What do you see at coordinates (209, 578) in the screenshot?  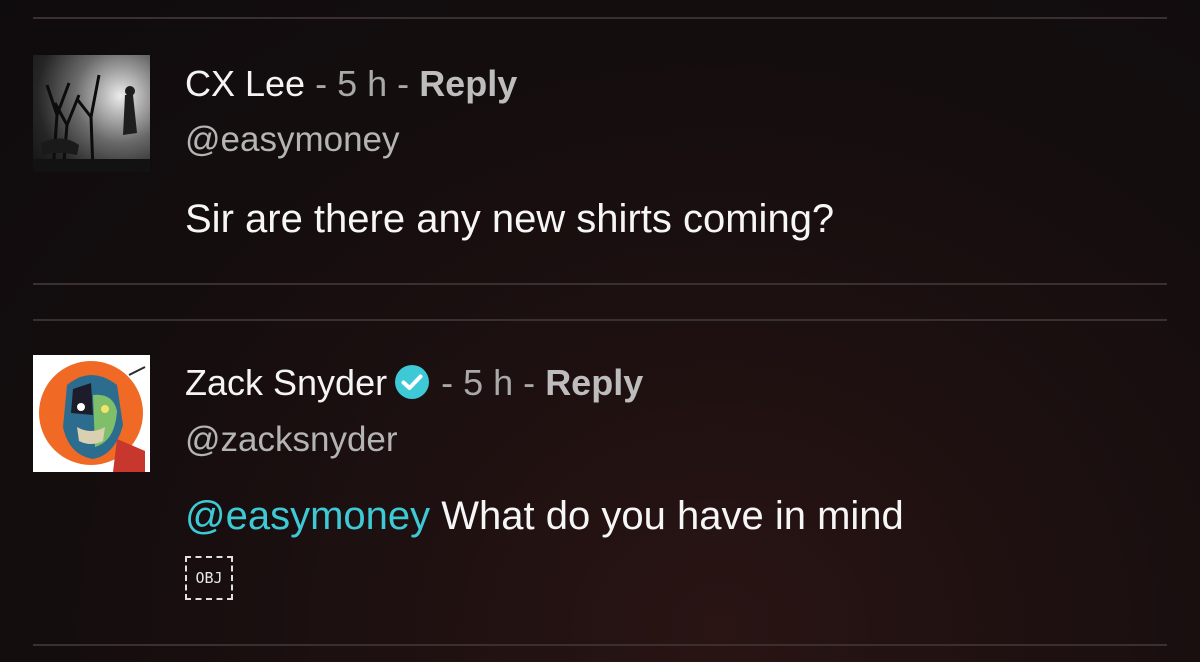 I see `object-placeholder-badge: OBJ` at bounding box center [209, 578].